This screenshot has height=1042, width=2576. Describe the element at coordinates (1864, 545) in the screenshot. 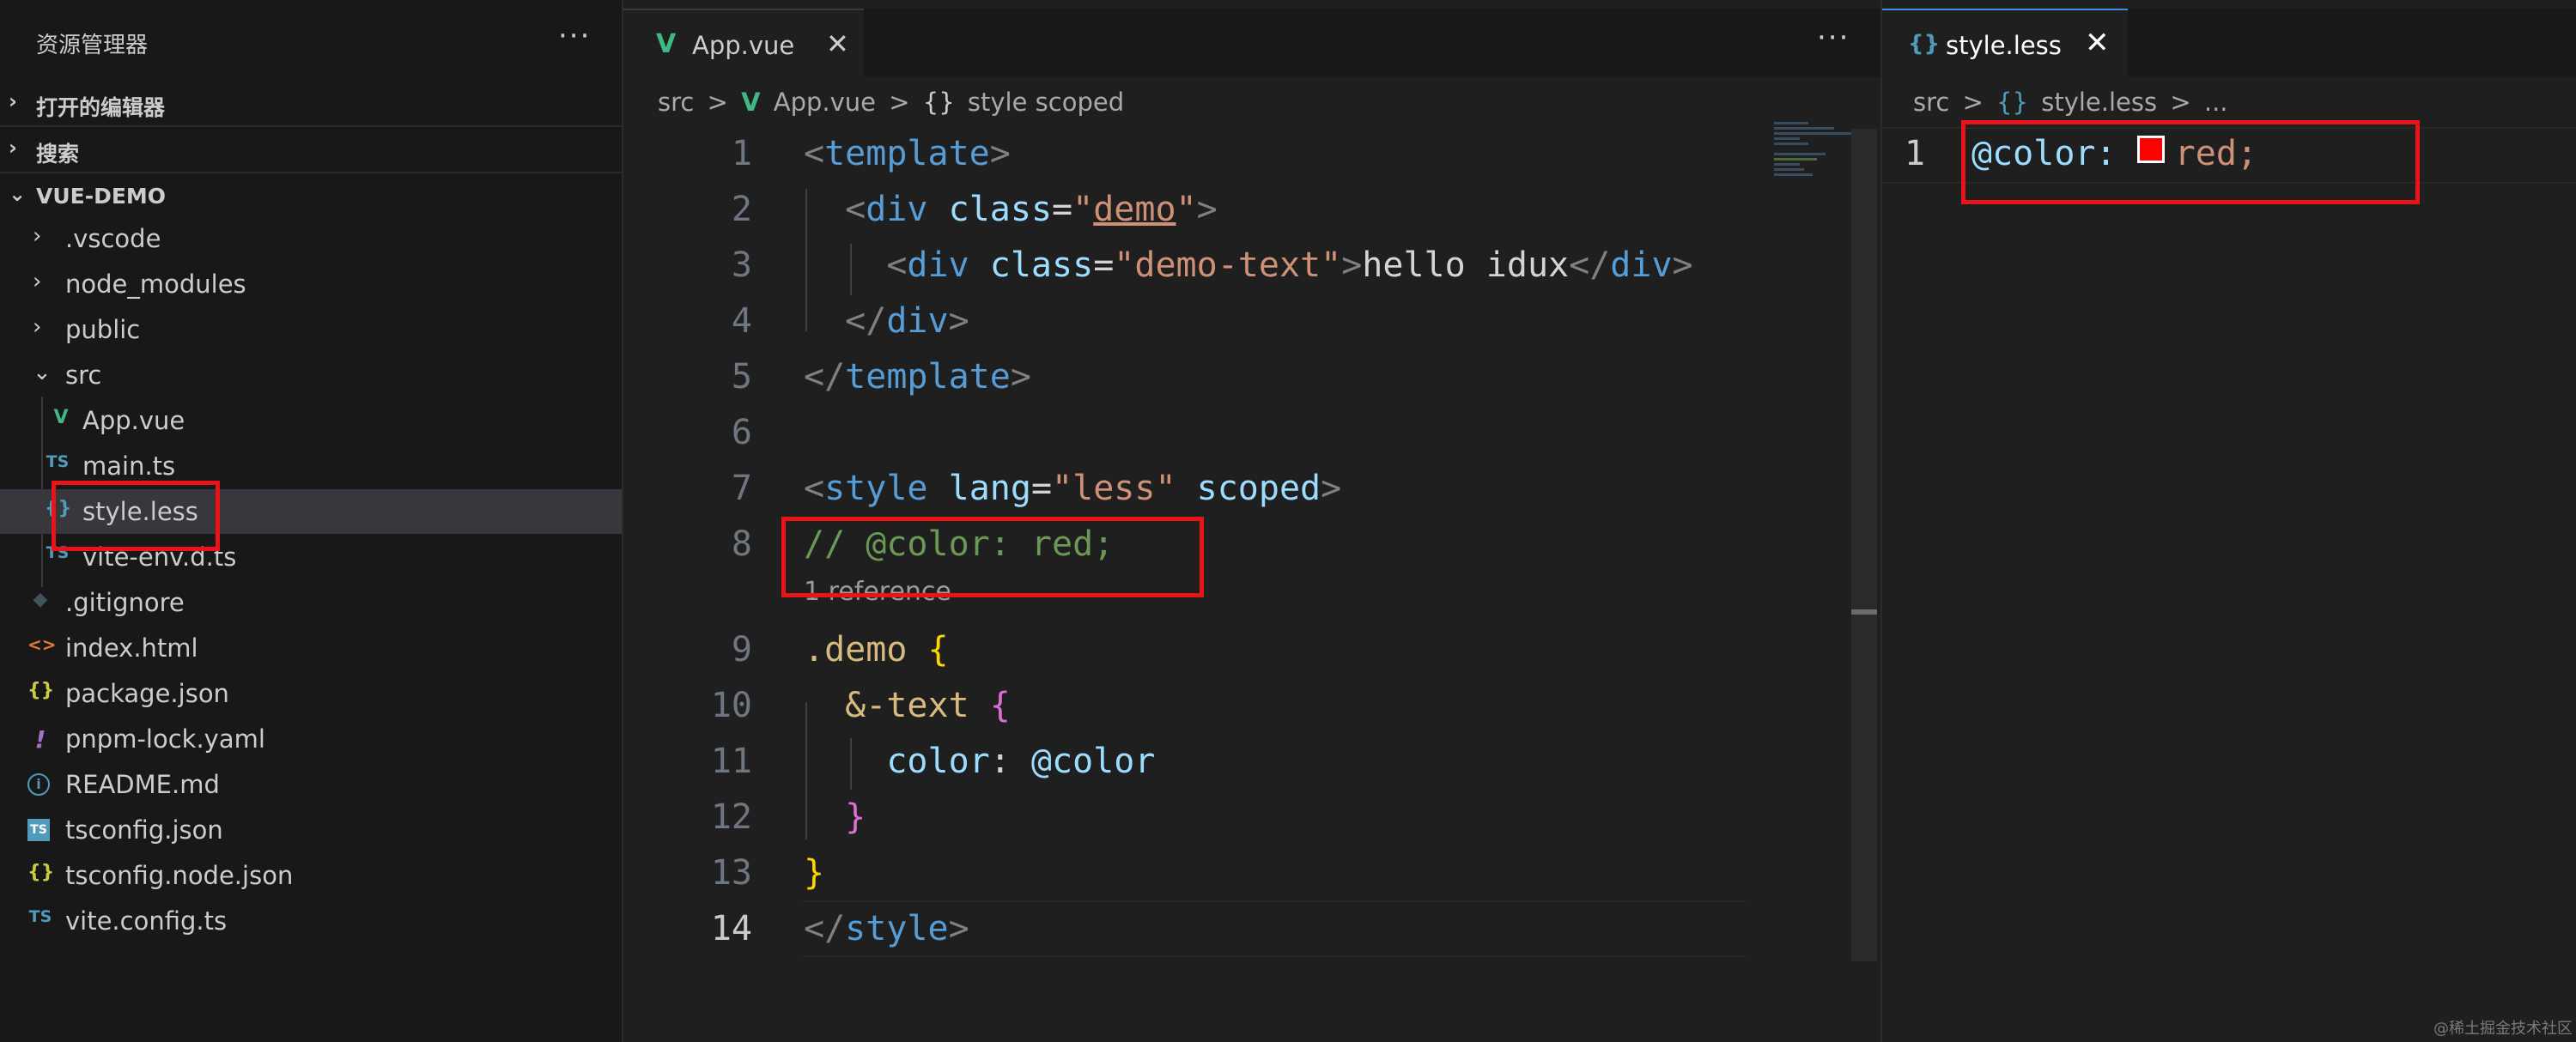

I see `vertical-scrollbar` at that location.